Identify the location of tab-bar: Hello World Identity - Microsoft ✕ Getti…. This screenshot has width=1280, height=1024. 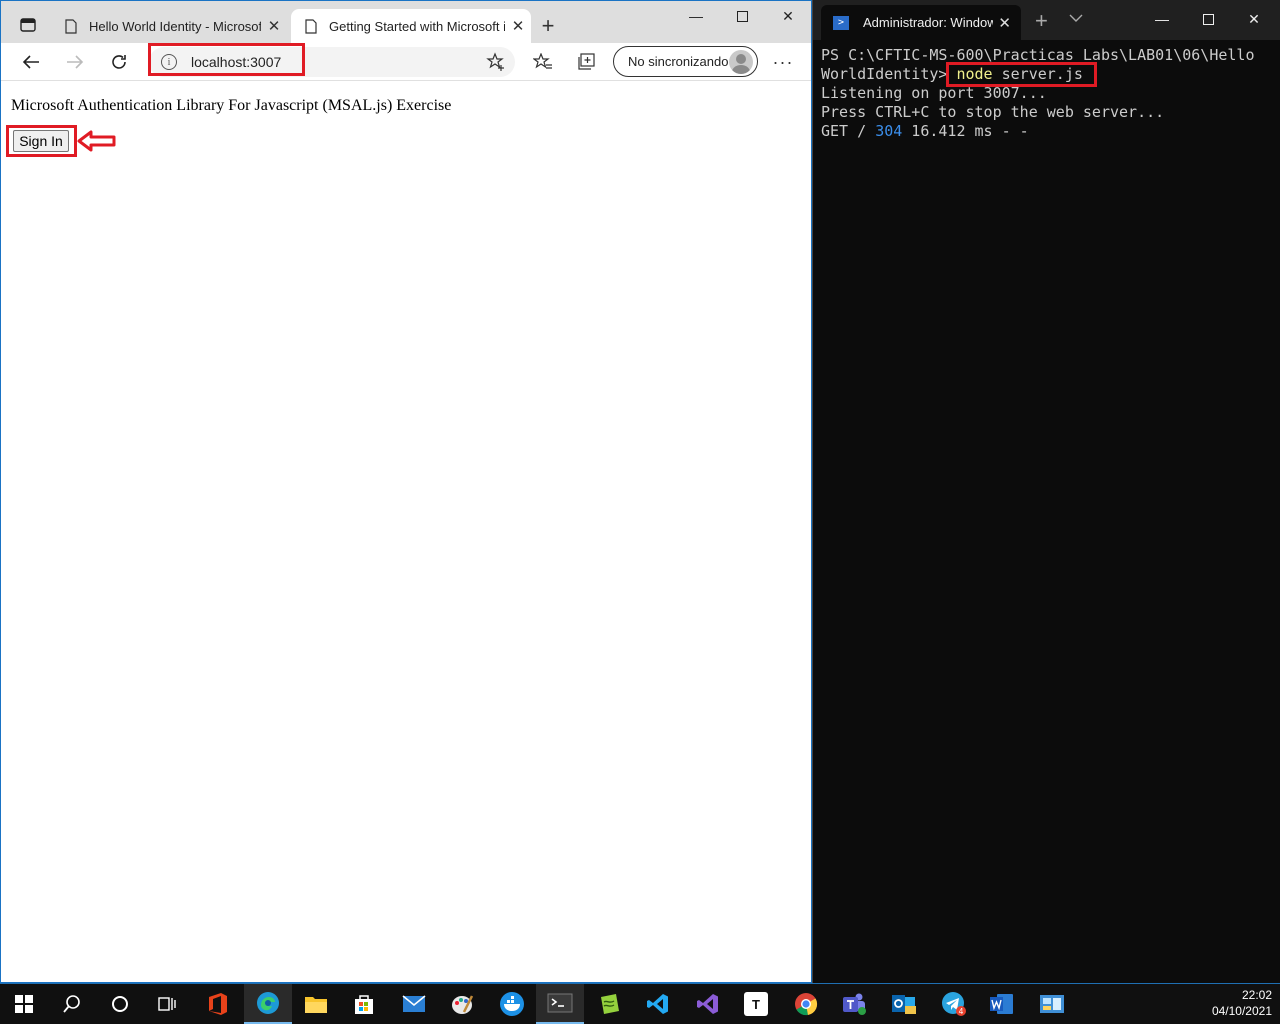
(406, 22).